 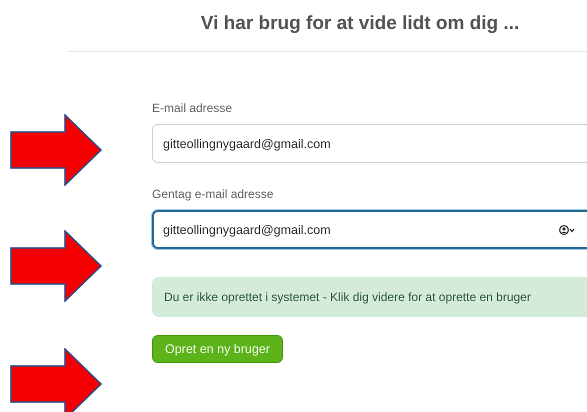 What do you see at coordinates (567, 229) in the screenshot?
I see `person-icon` at bounding box center [567, 229].